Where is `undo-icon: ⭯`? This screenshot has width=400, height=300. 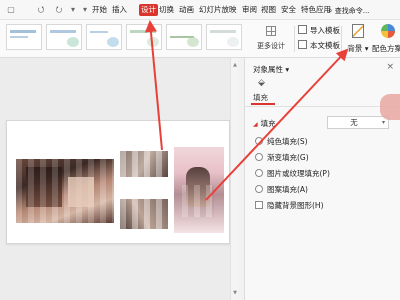
undo-icon: ⭯ is located at coordinates (41, 9).